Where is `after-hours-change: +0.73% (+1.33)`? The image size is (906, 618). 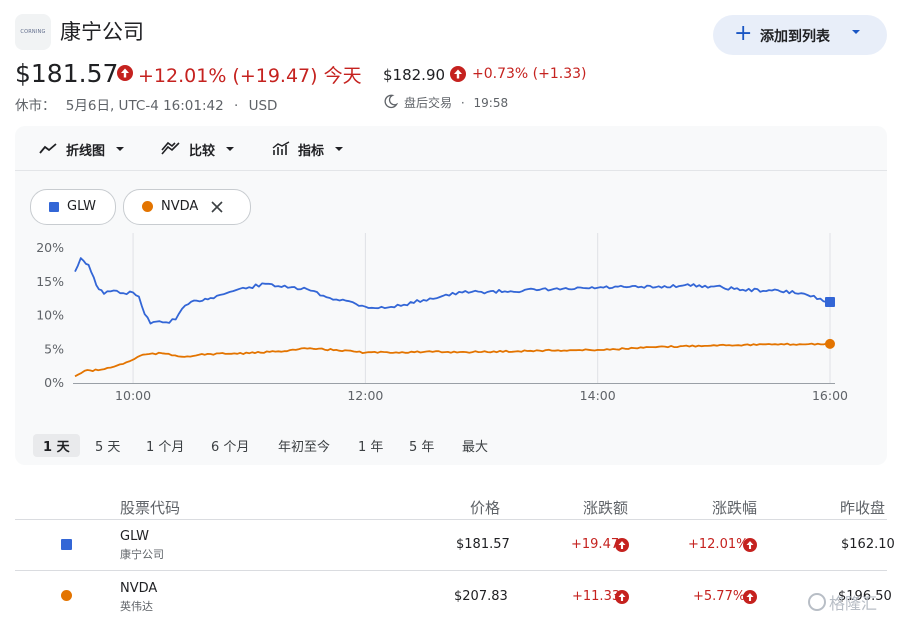 after-hours-change: +0.73% (+1.33) is located at coordinates (529, 74).